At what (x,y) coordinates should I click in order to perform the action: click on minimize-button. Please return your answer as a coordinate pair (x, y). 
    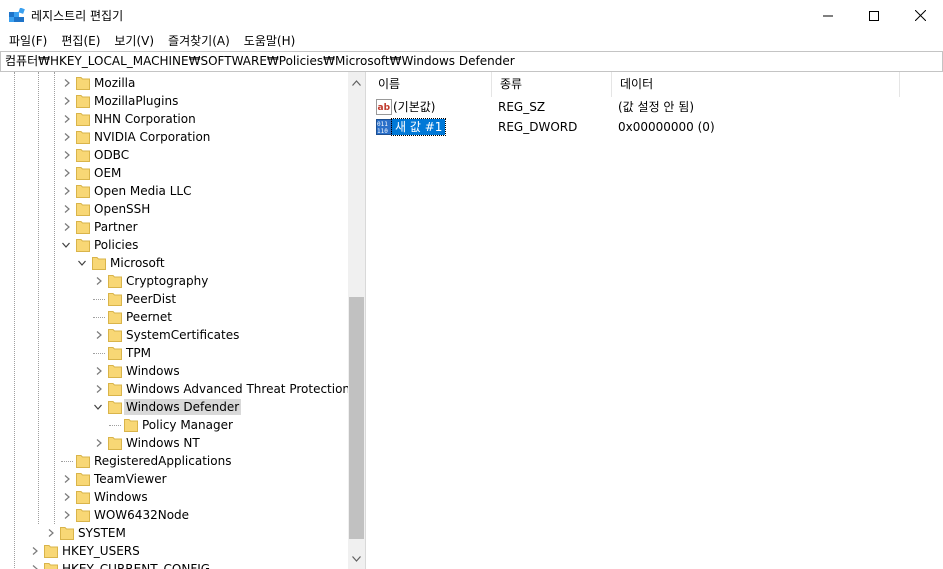
    Looking at the image, I should click on (828, 15).